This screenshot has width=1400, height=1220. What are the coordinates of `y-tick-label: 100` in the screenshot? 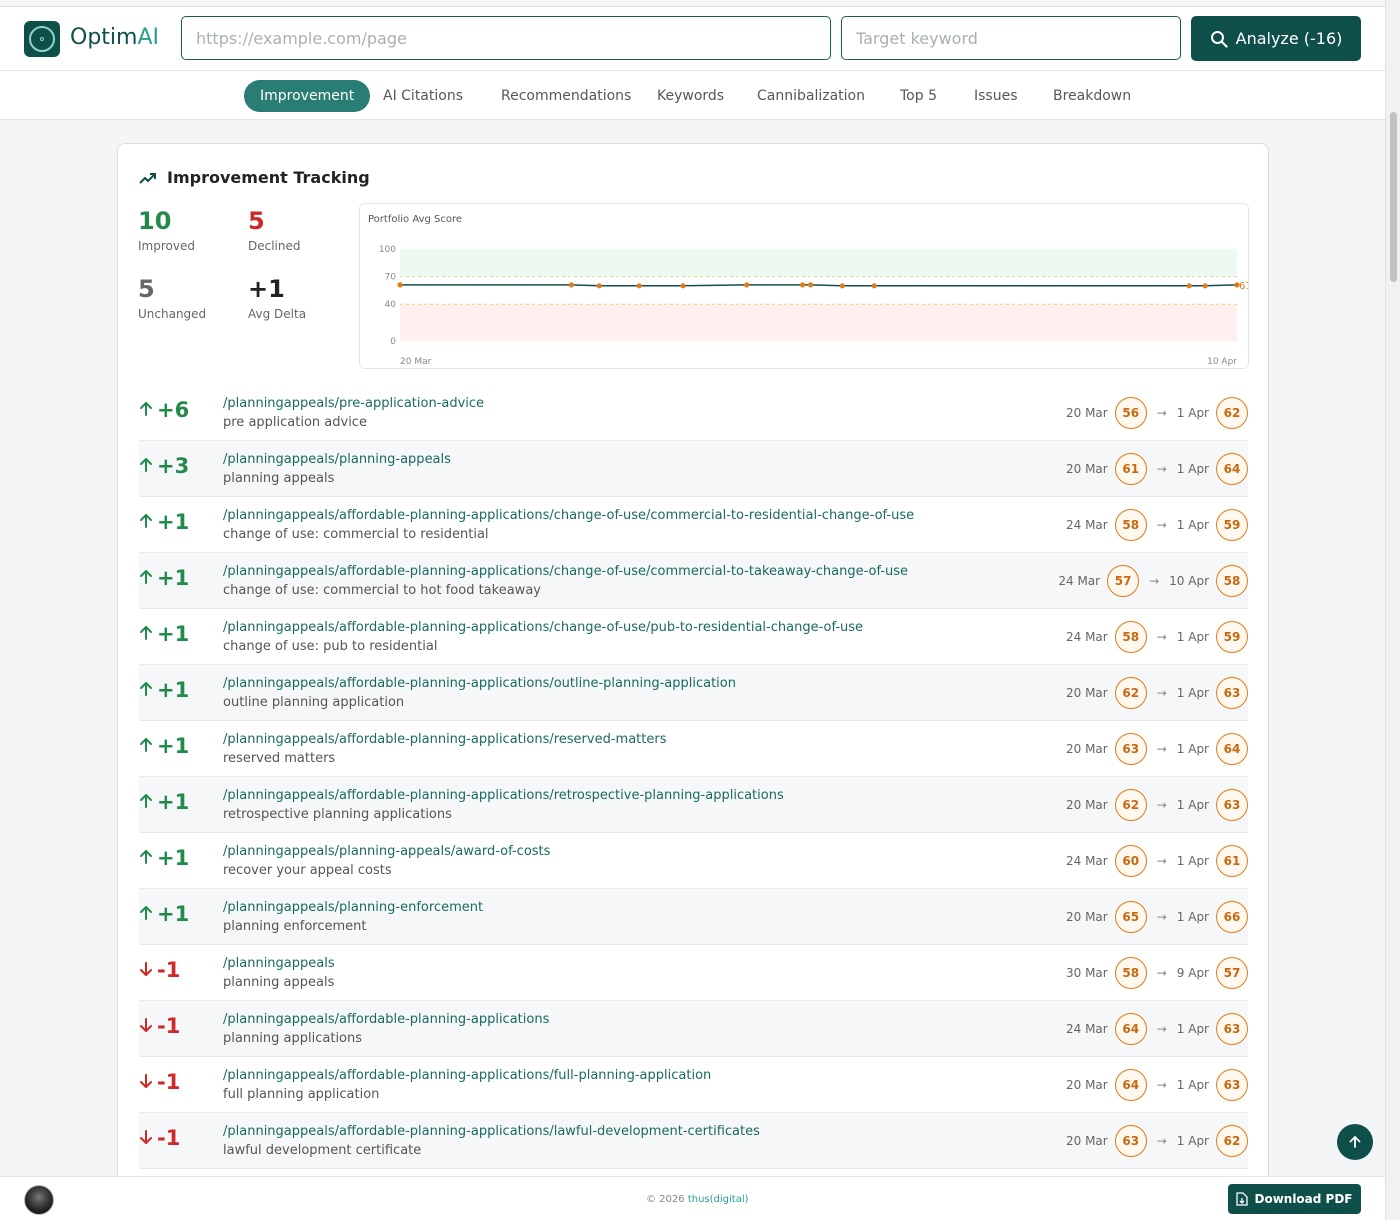 It's located at (387, 250).